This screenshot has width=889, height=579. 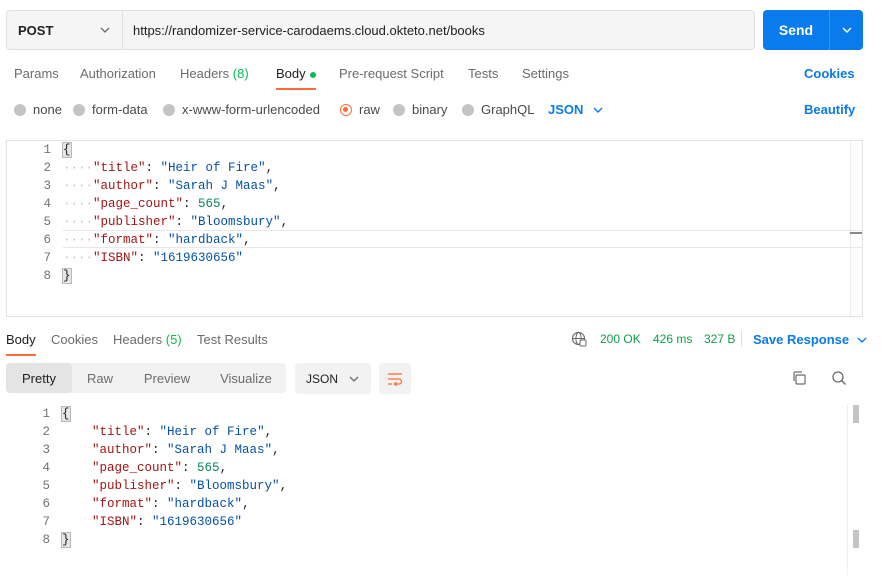 What do you see at coordinates (100, 378) in the screenshot?
I see `view-raw: Raw` at bounding box center [100, 378].